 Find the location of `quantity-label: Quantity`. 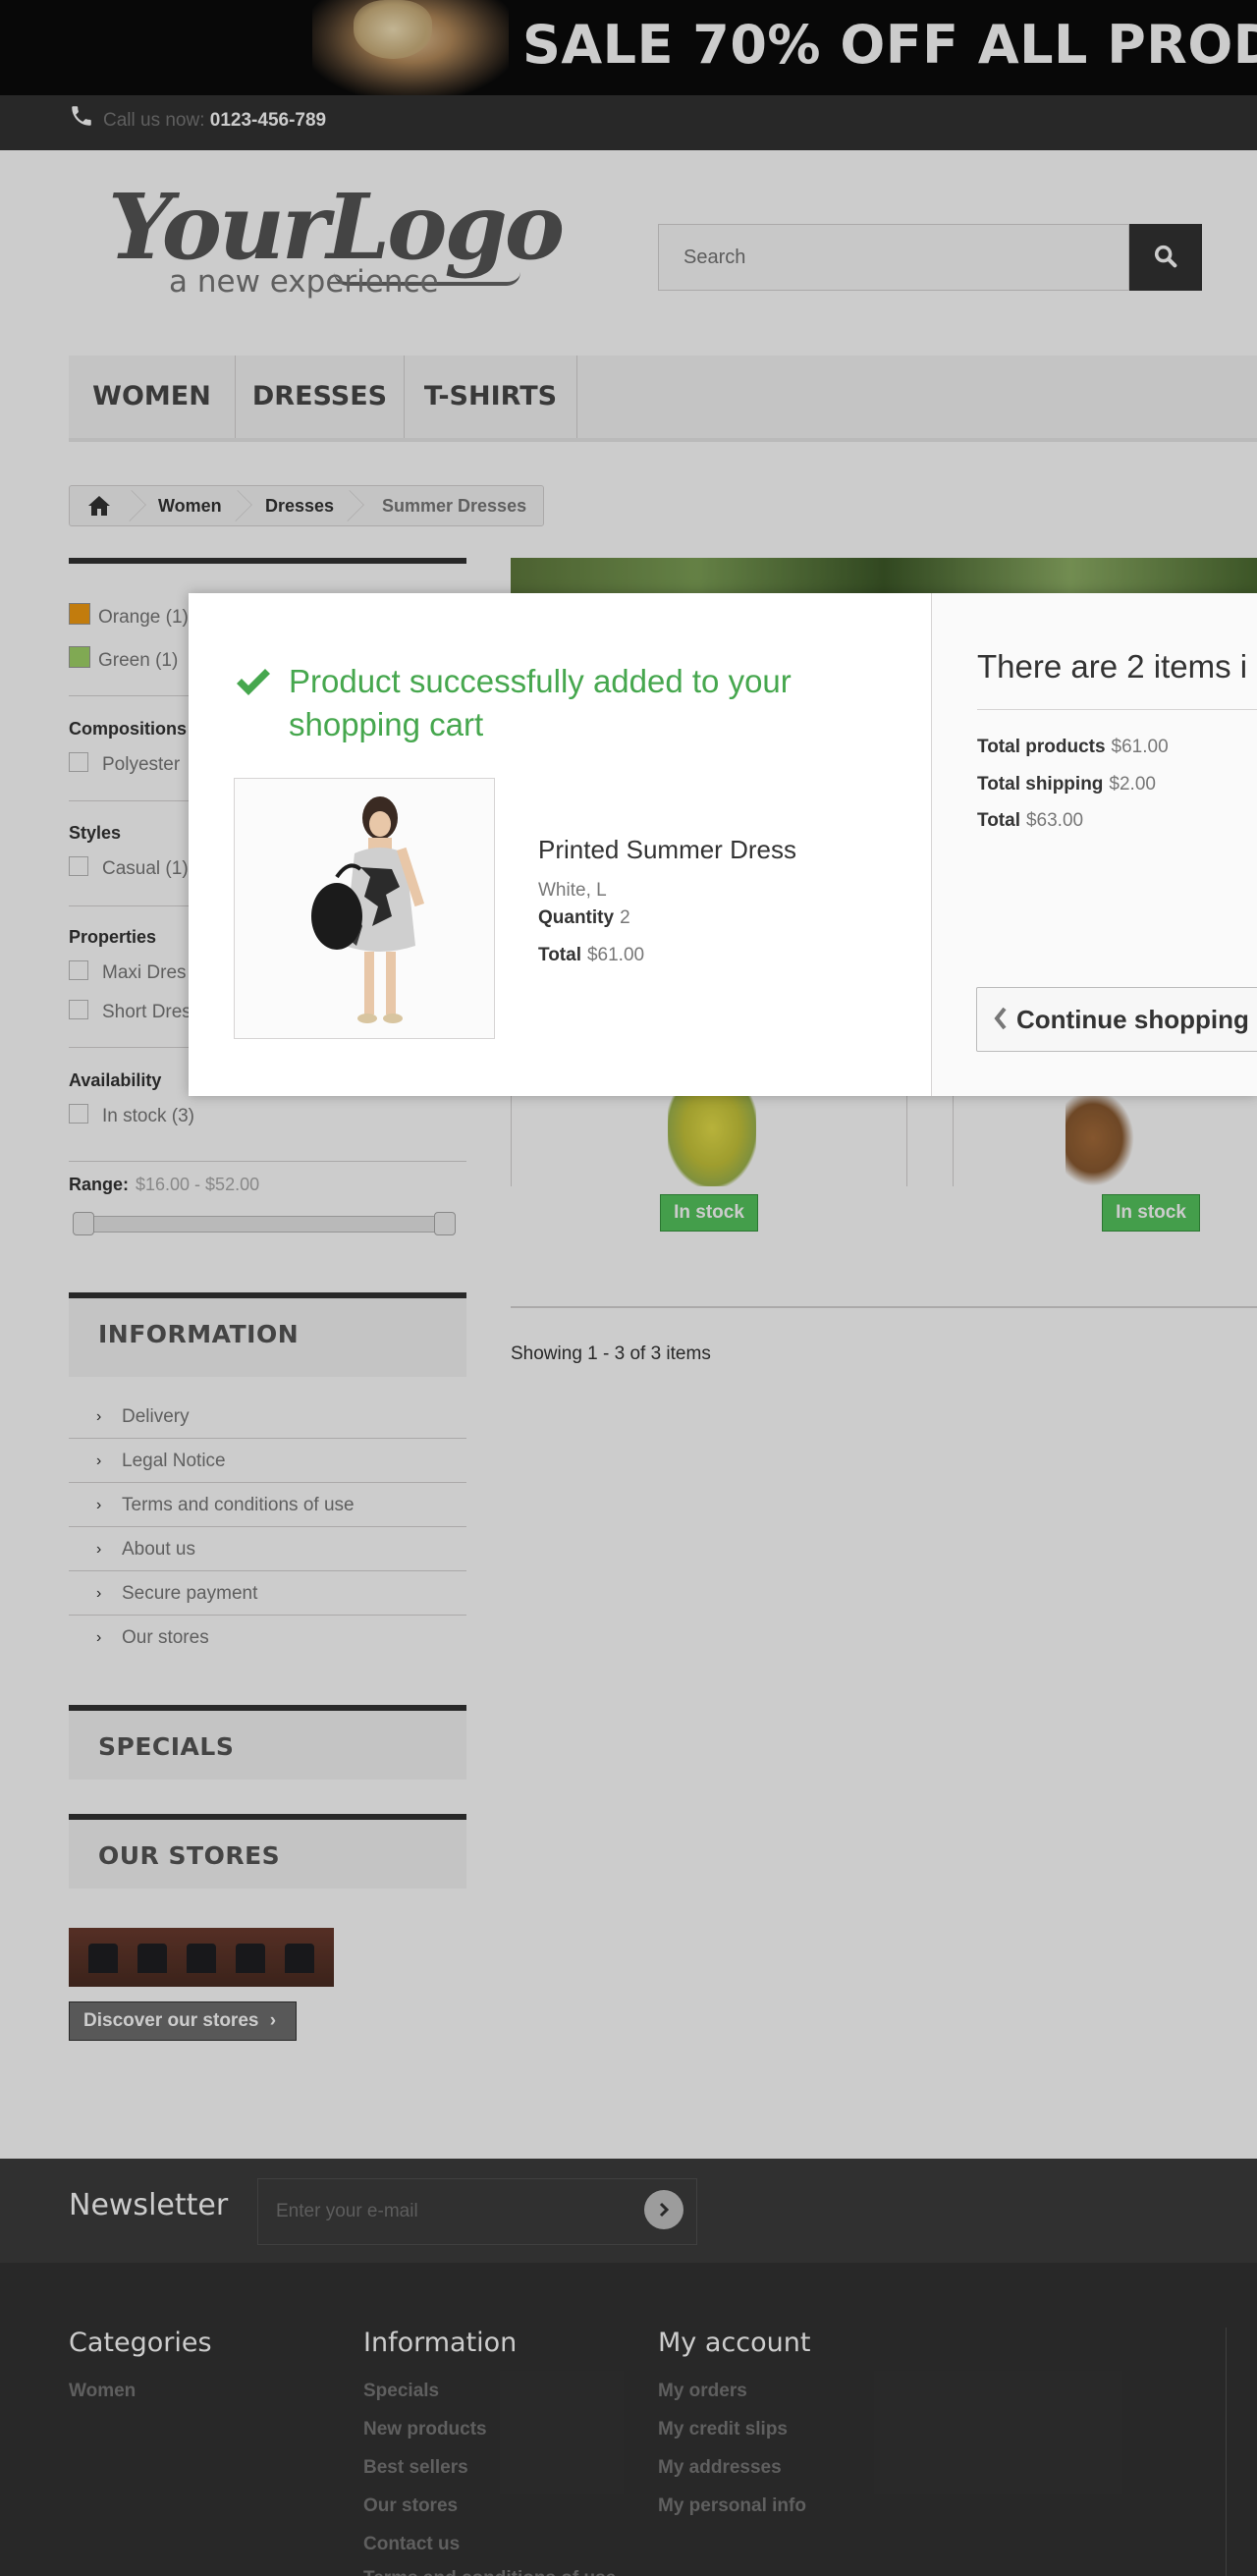

quantity-label: Quantity is located at coordinates (576, 917).